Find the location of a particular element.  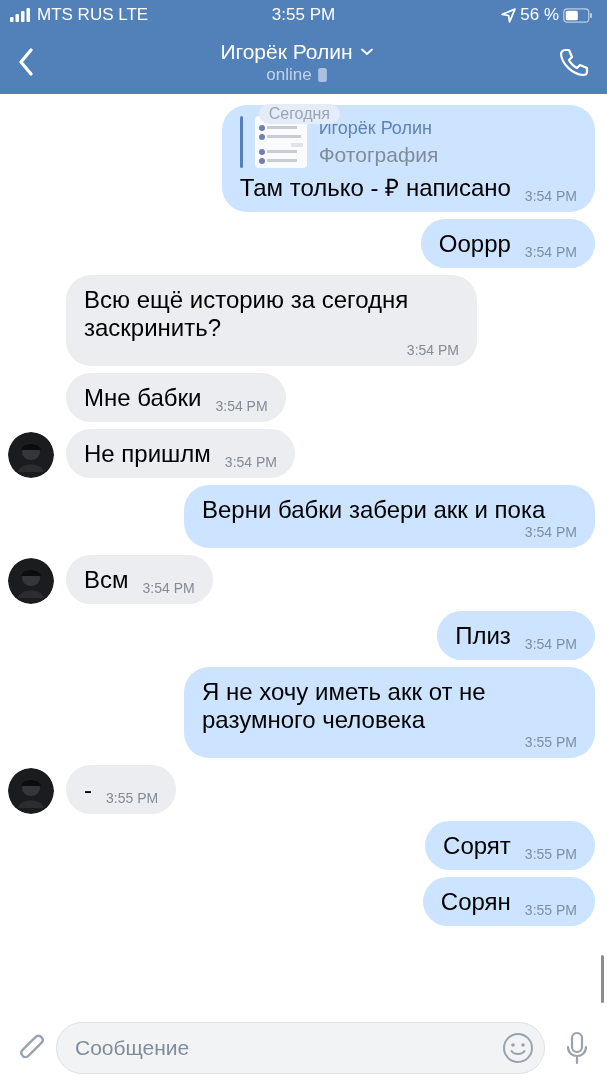

message-text: Сорян is located at coordinates (475, 902).